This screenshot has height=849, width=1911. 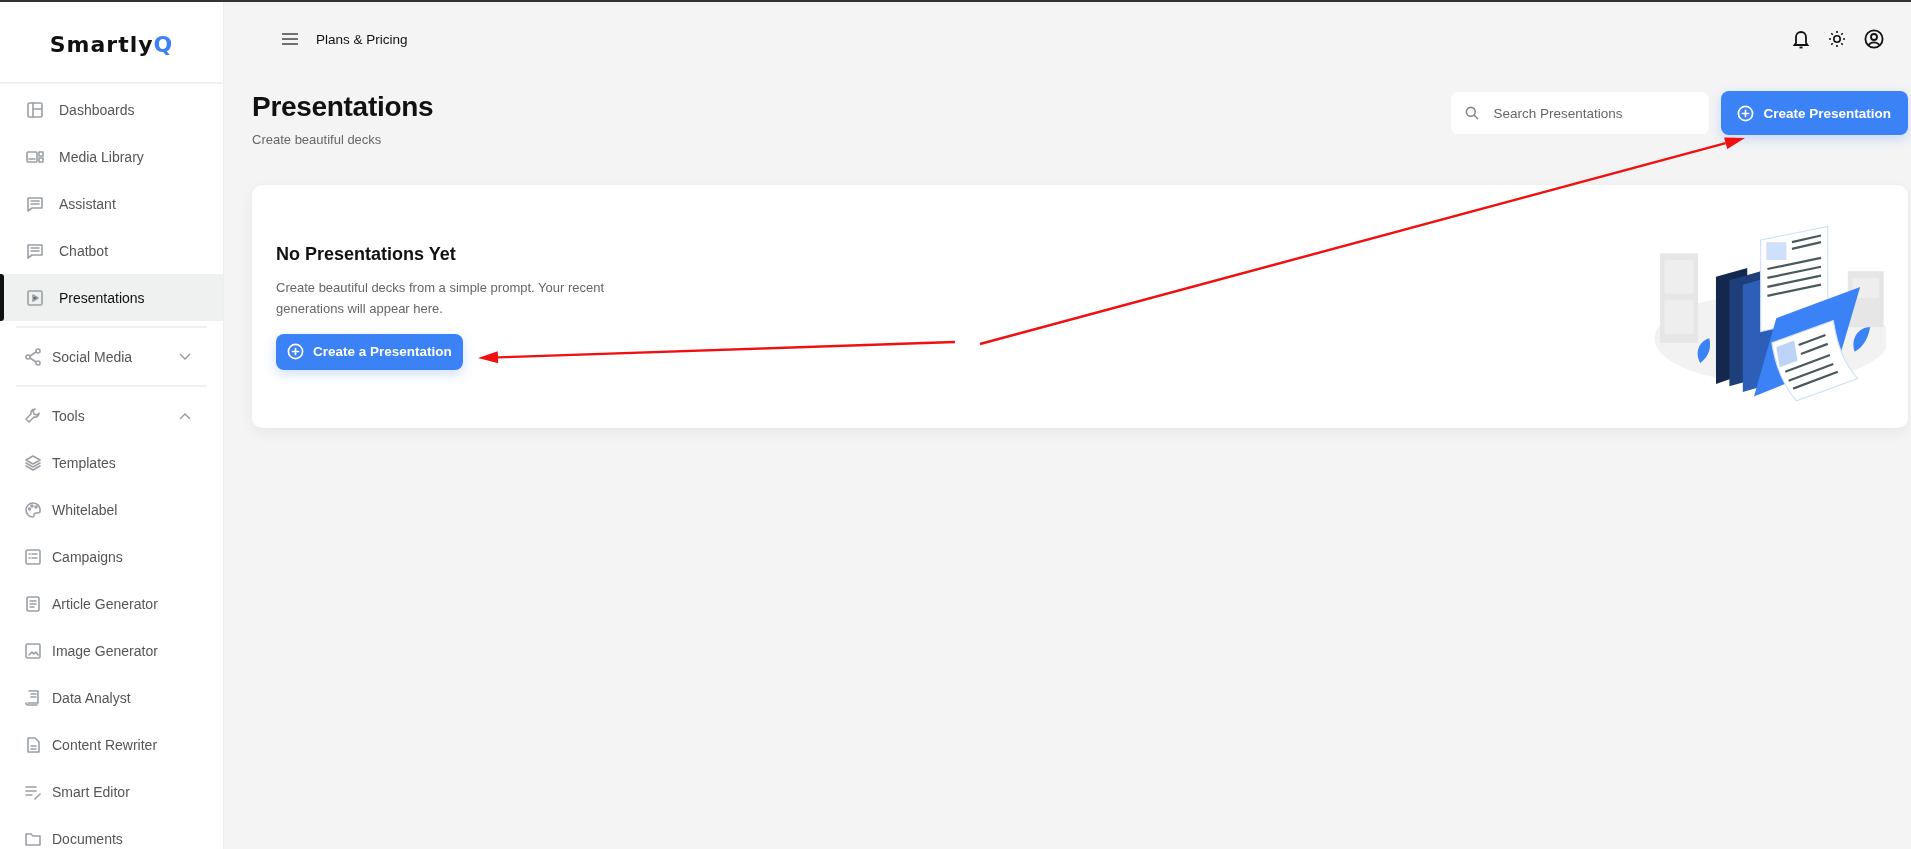 What do you see at coordinates (343, 107) in the screenshot?
I see `page-title: Presentations` at bounding box center [343, 107].